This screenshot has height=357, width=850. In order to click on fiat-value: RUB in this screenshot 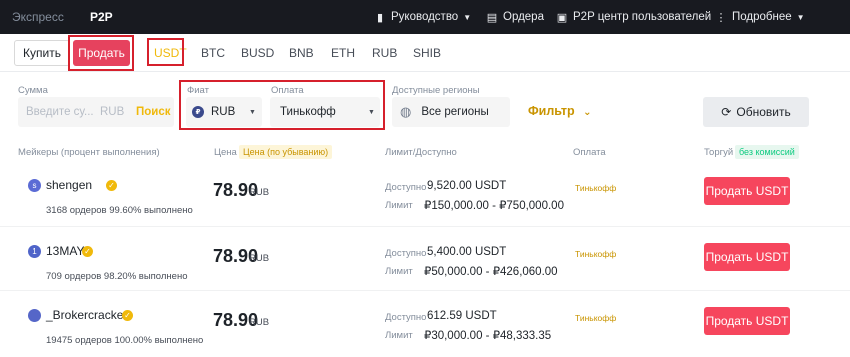, I will do `click(223, 112)`.